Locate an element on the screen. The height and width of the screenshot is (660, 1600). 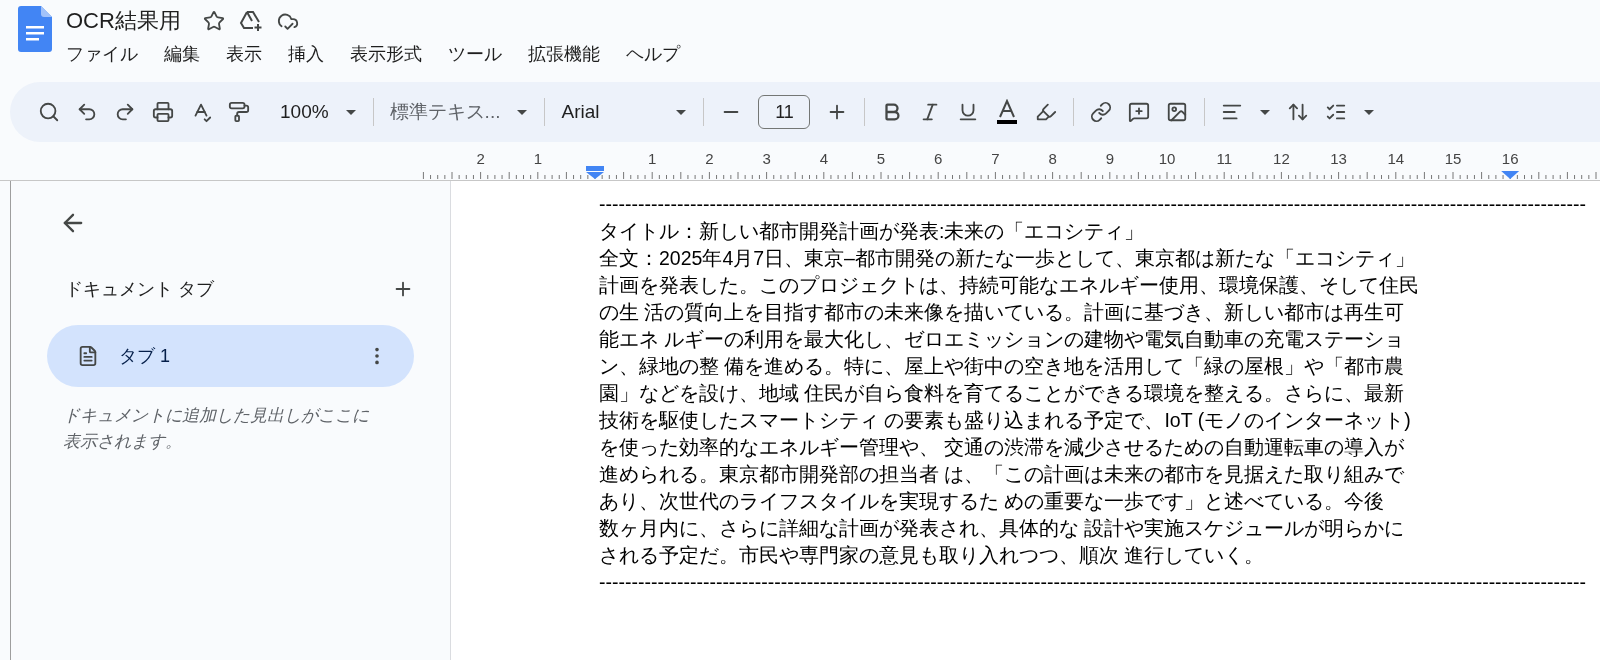
comment-icon is located at coordinates (1139, 112).